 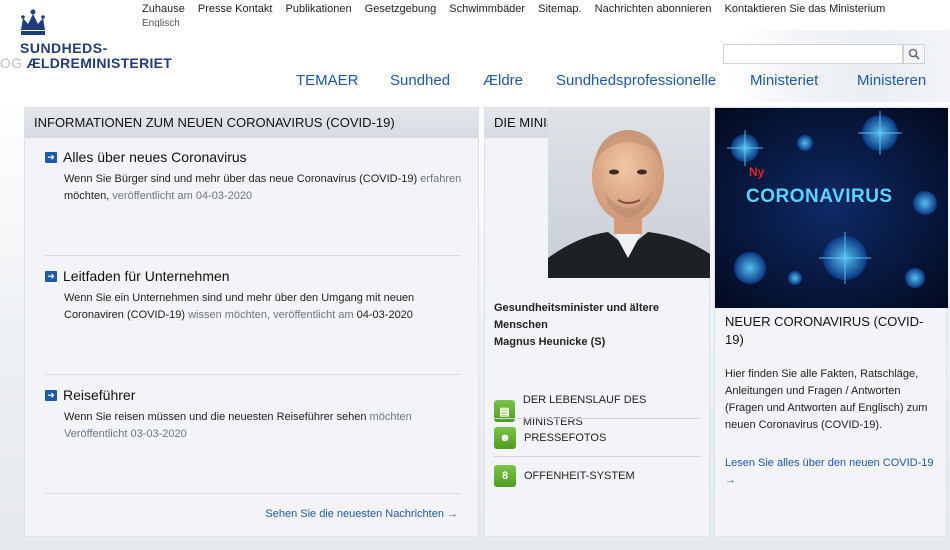 What do you see at coordinates (487, 9) in the screenshot?
I see `utility-link-pools: Schwimmbäder` at bounding box center [487, 9].